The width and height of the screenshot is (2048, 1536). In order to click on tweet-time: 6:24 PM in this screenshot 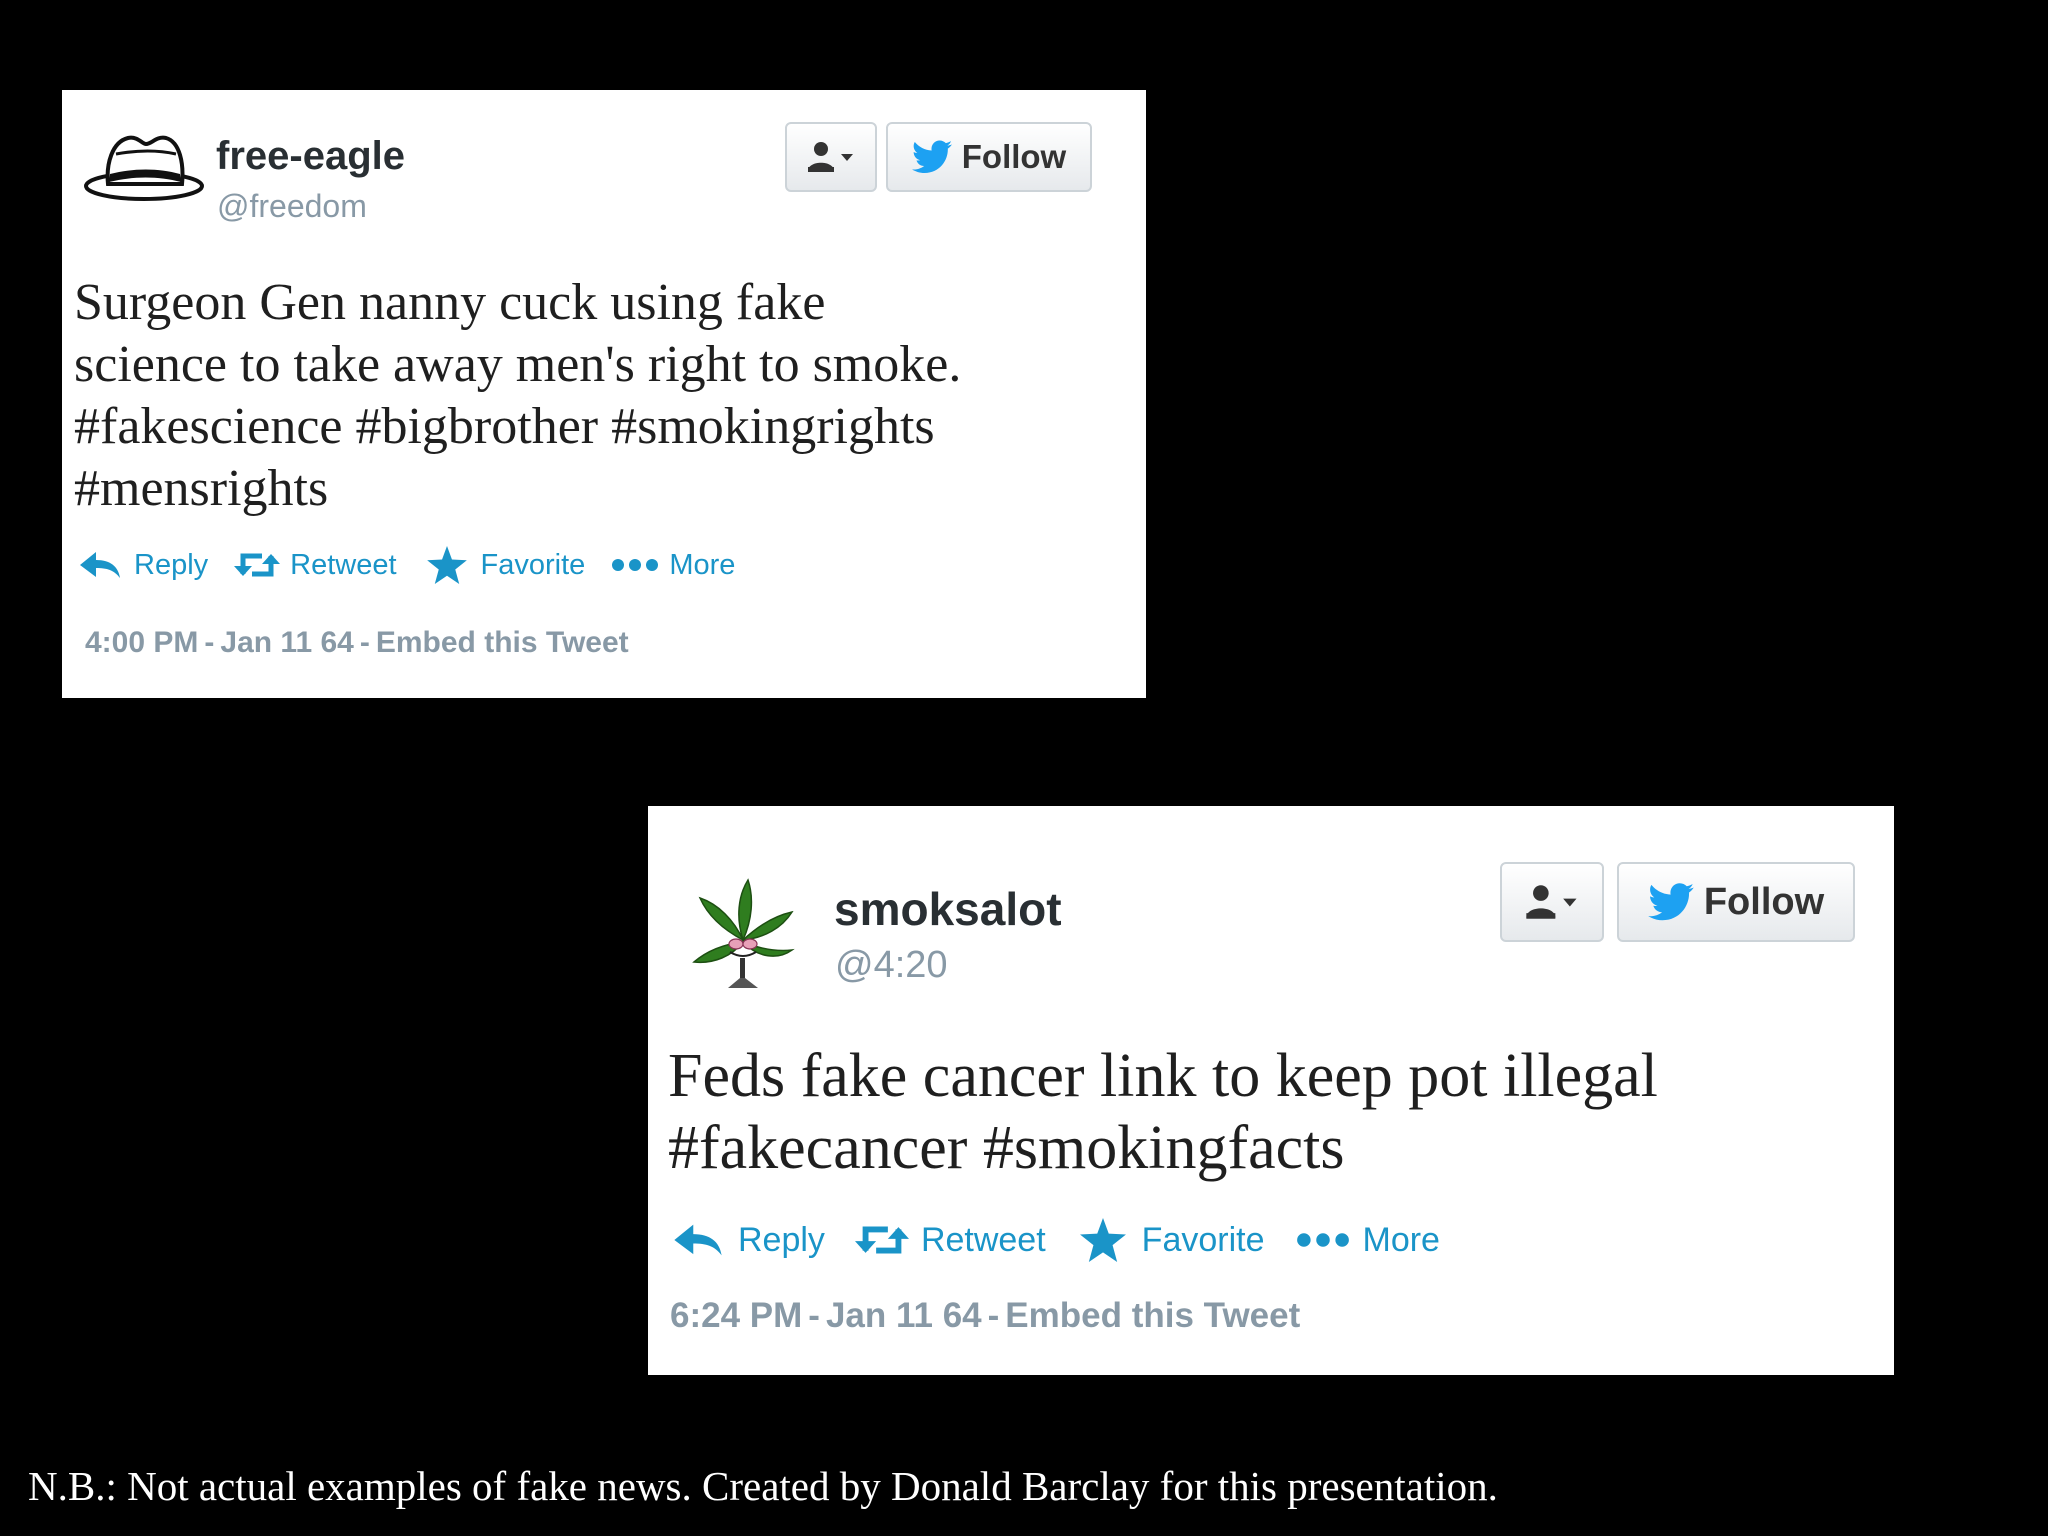, I will do `click(736, 1315)`.